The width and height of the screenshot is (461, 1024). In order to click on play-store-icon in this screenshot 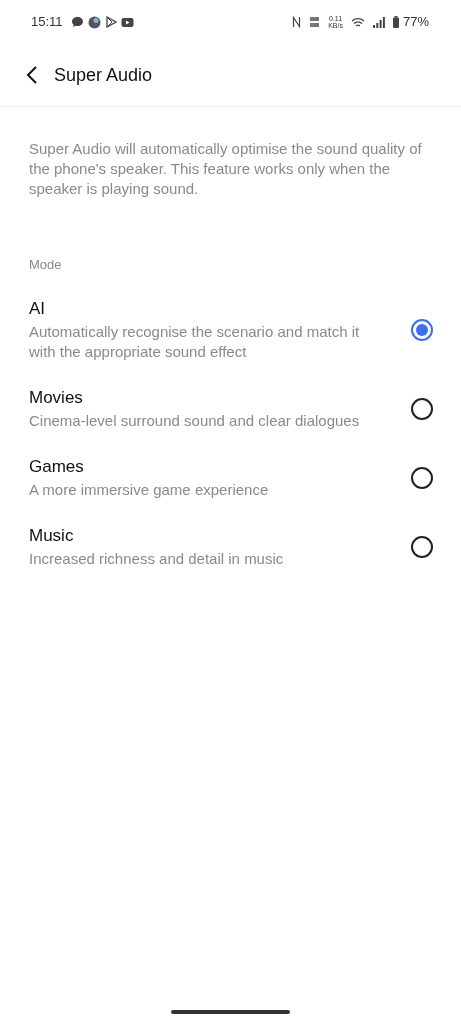, I will do `click(110, 22)`.